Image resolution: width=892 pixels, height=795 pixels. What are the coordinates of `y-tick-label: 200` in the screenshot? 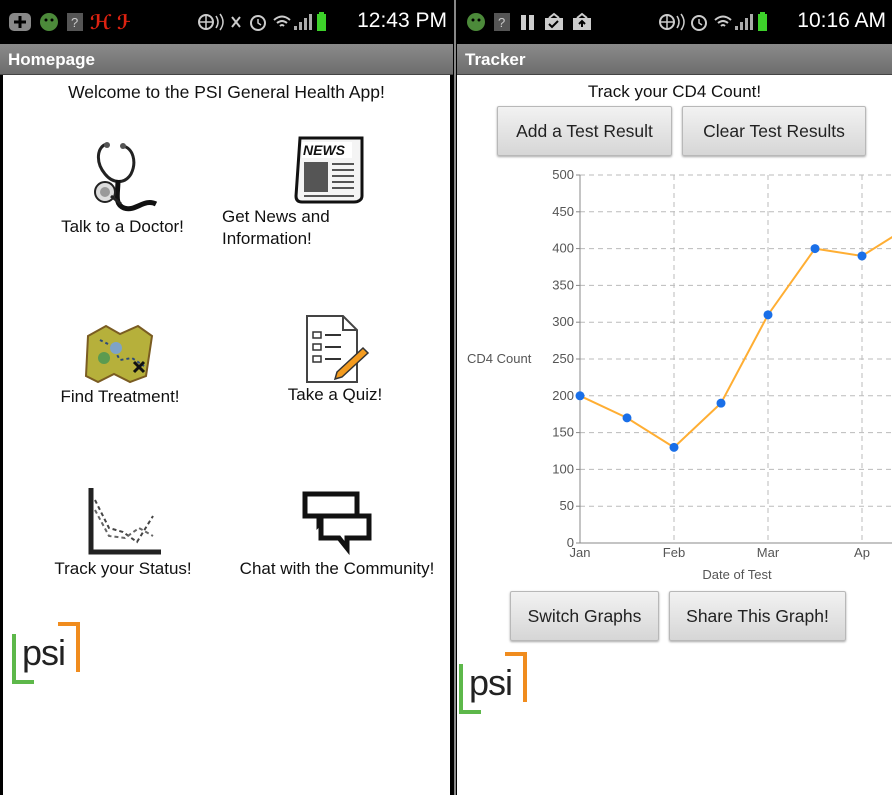 It's located at (563, 395).